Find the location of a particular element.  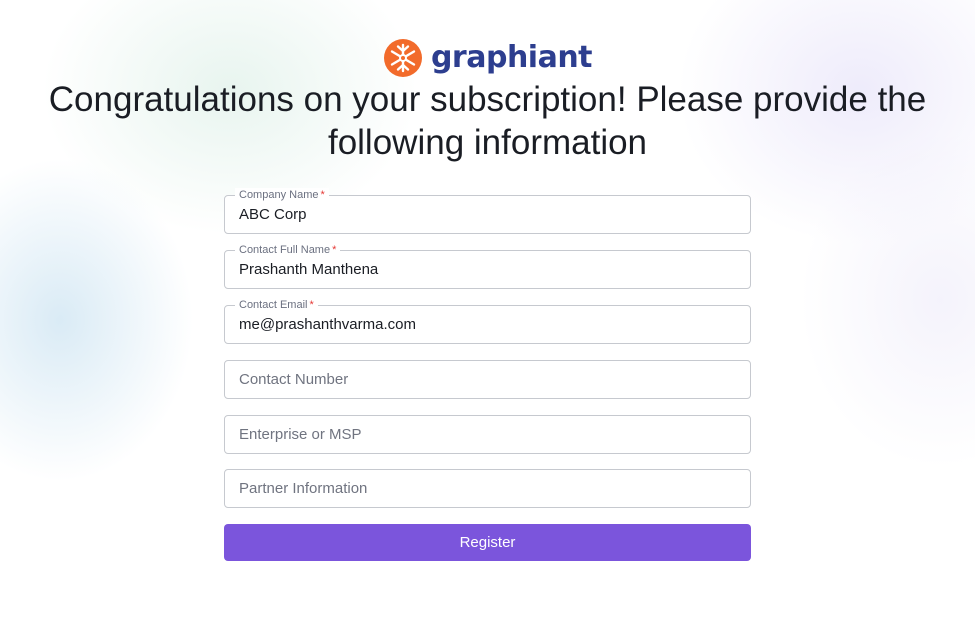

partner-information-input is located at coordinates (487, 488).